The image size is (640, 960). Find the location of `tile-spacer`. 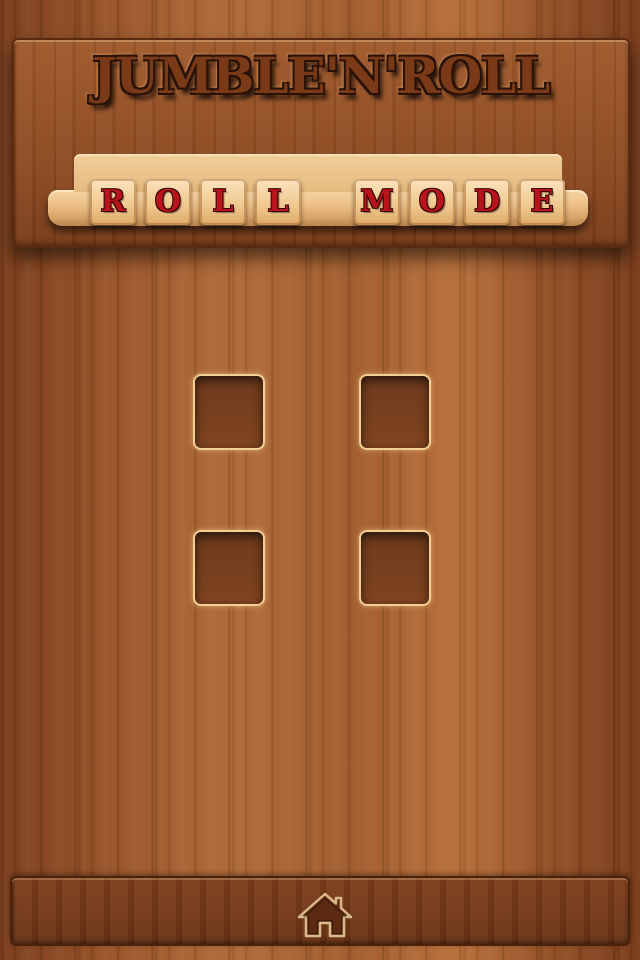

tile-spacer is located at coordinates (327, 202).